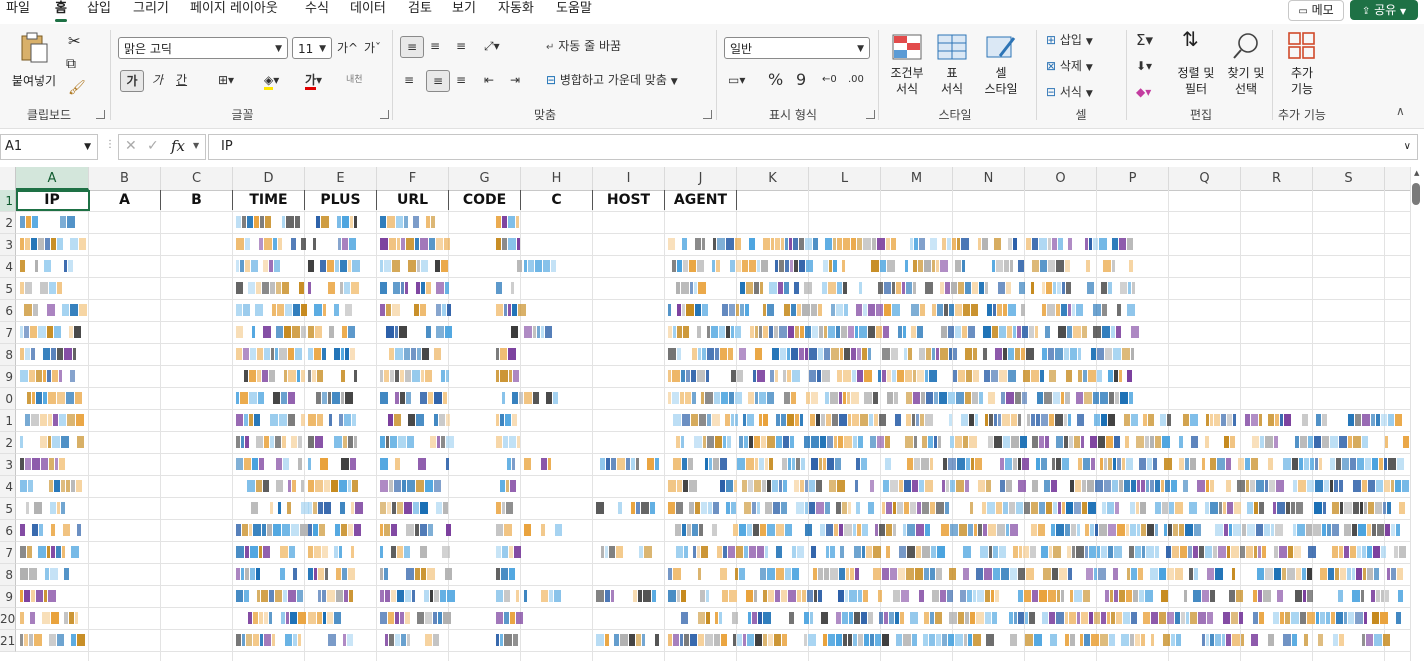 This screenshot has width=1424, height=661. I want to click on cancel-icon: ✕, so click(131, 146).